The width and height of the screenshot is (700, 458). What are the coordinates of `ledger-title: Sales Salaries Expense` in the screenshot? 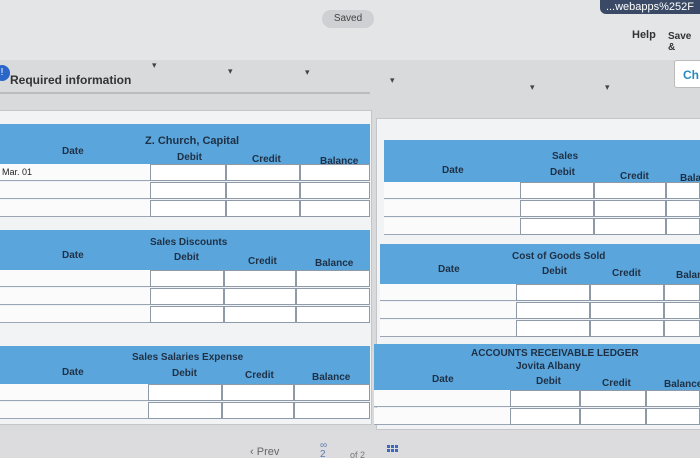 It's located at (188, 357).